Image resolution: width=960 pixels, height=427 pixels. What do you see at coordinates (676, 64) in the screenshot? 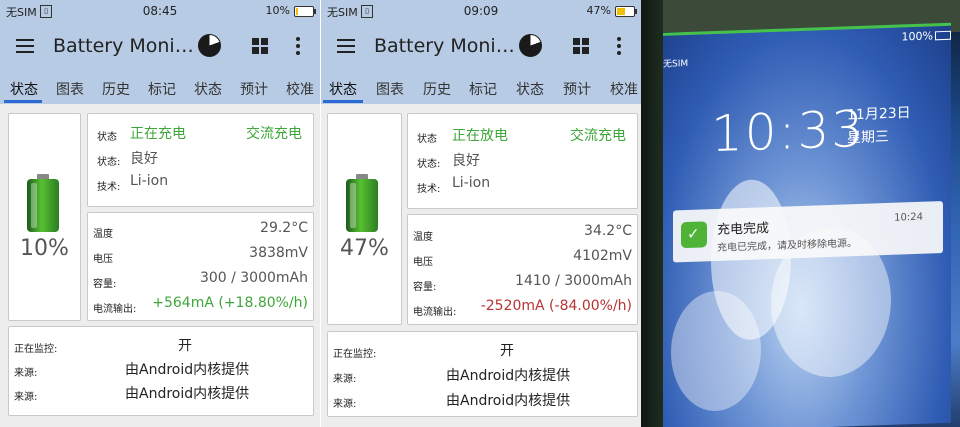
I see `carrier-label: 无SIM` at bounding box center [676, 64].